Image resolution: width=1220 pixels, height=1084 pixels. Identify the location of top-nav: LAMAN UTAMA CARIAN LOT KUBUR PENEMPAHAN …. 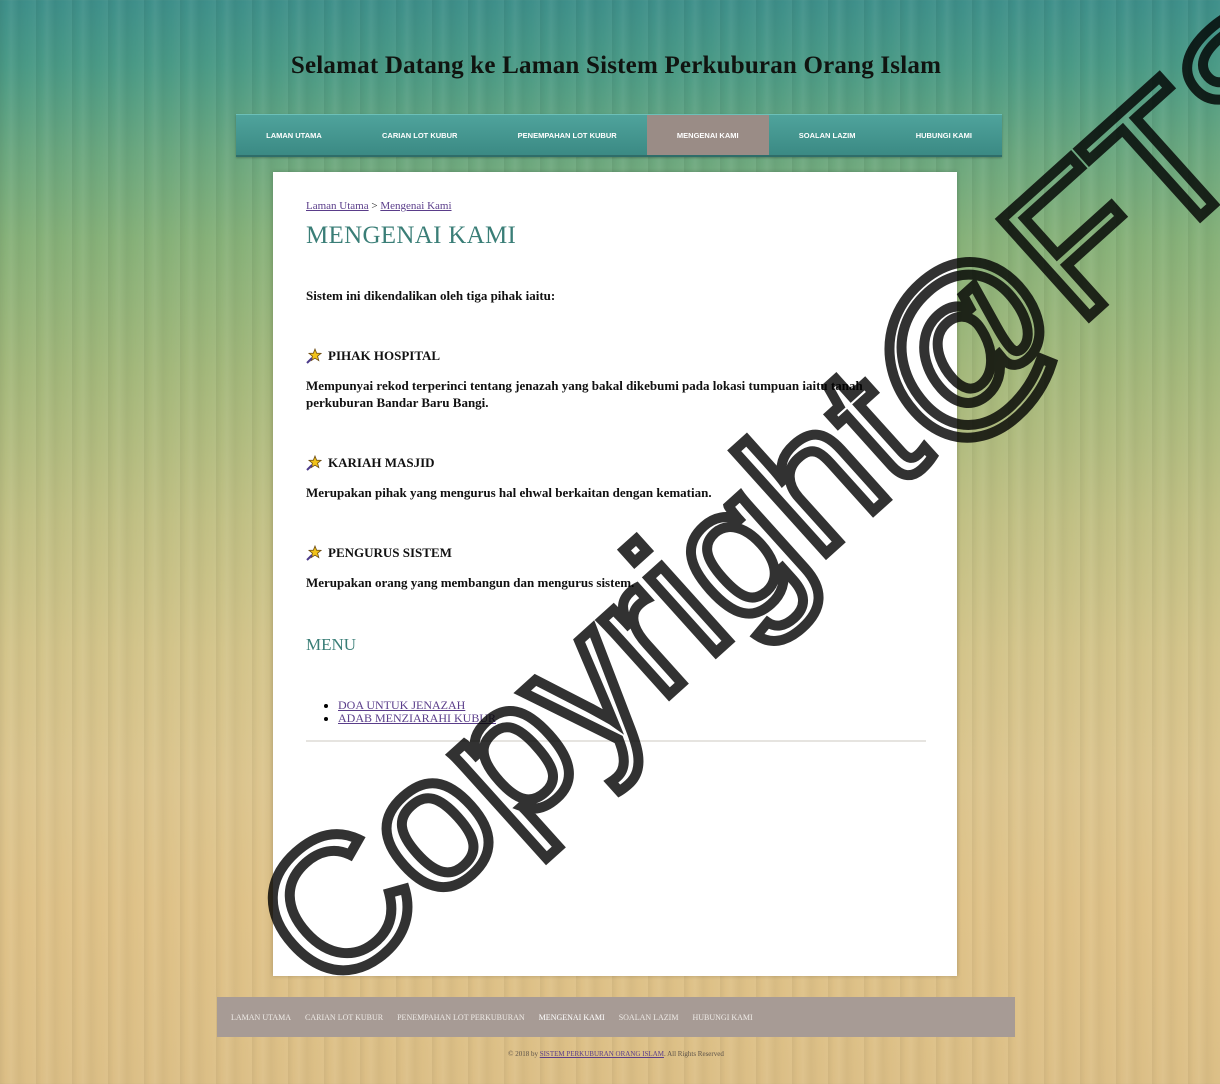
(619, 135).